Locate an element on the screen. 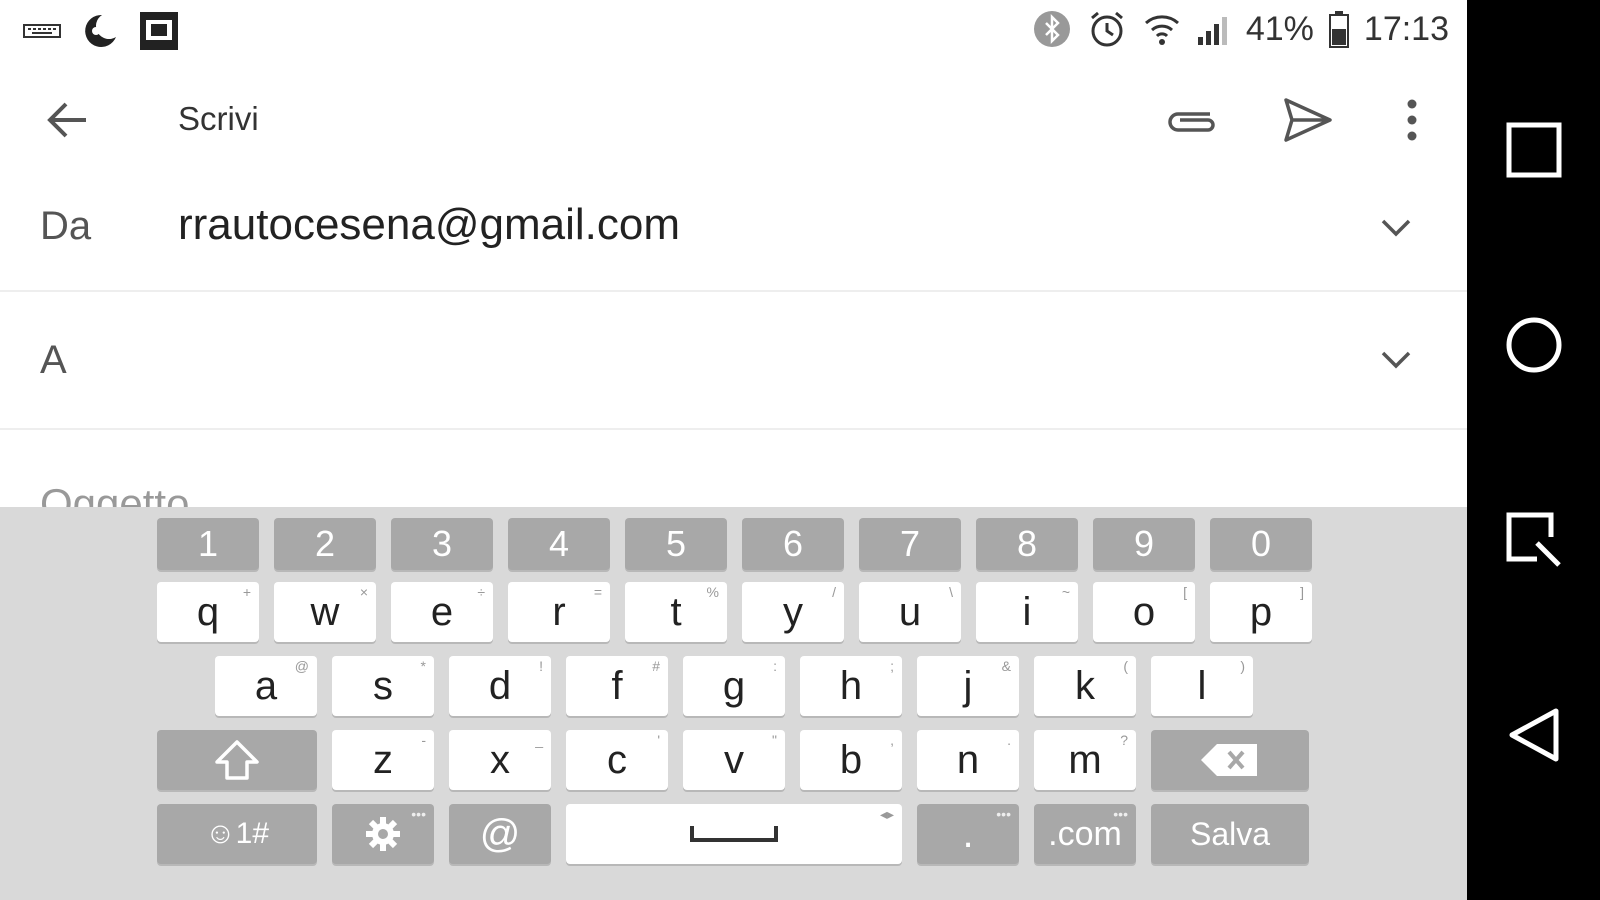 Image resolution: width=1600 pixels, height=900 pixels. symbols-key: ☺1# is located at coordinates (237, 834).